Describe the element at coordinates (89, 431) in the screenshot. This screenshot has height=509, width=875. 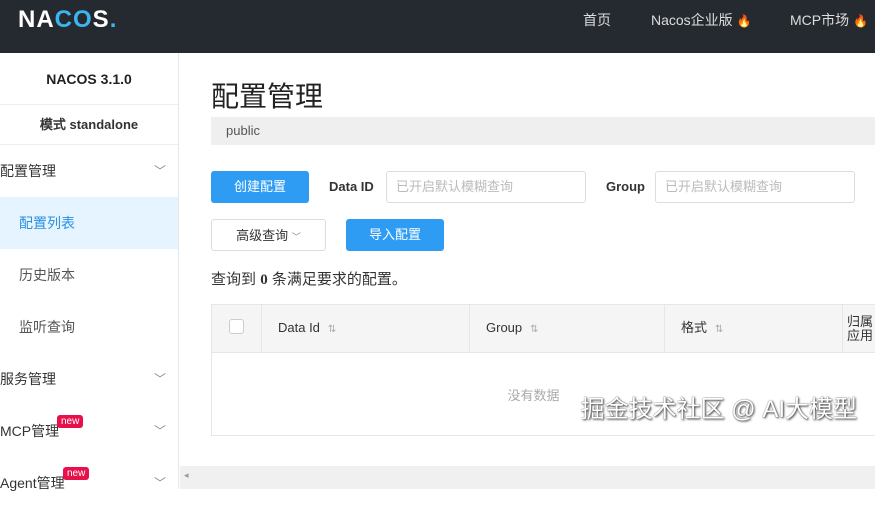
I see `sidebar-item-mcp-management: MCP管理 new ﹀` at that location.